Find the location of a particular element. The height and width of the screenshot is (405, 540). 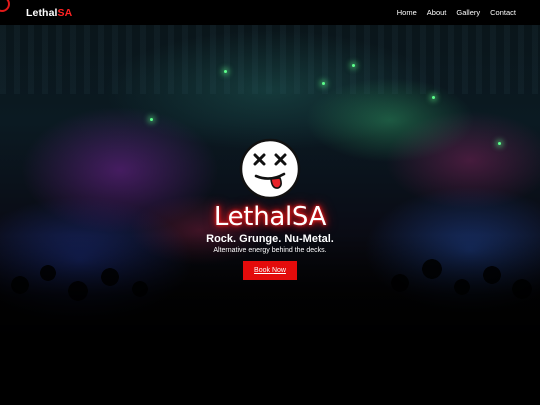

brand-name: Lethal is located at coordinates (42, 12).